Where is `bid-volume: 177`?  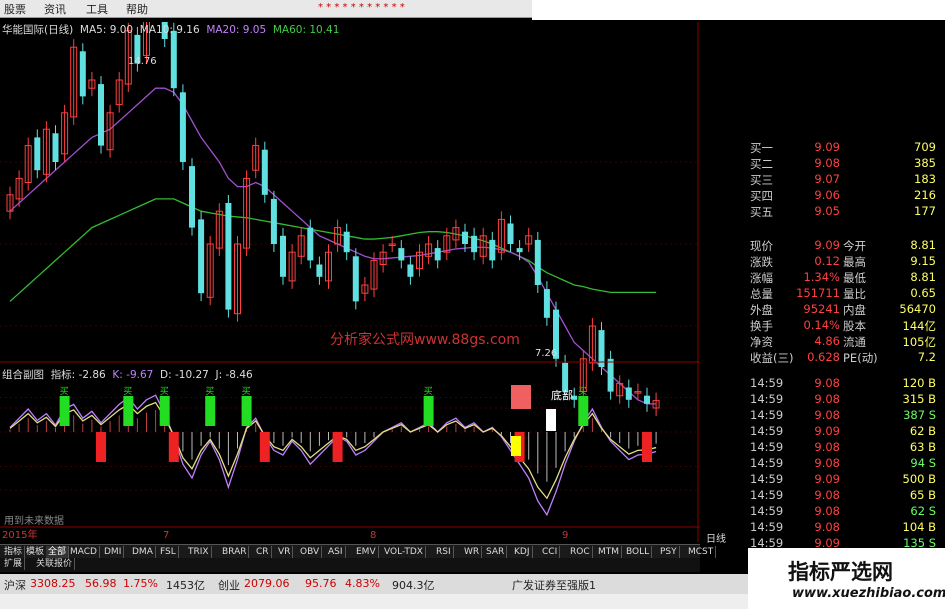
bid-volume: 177 is located at coordinates (925, 211).